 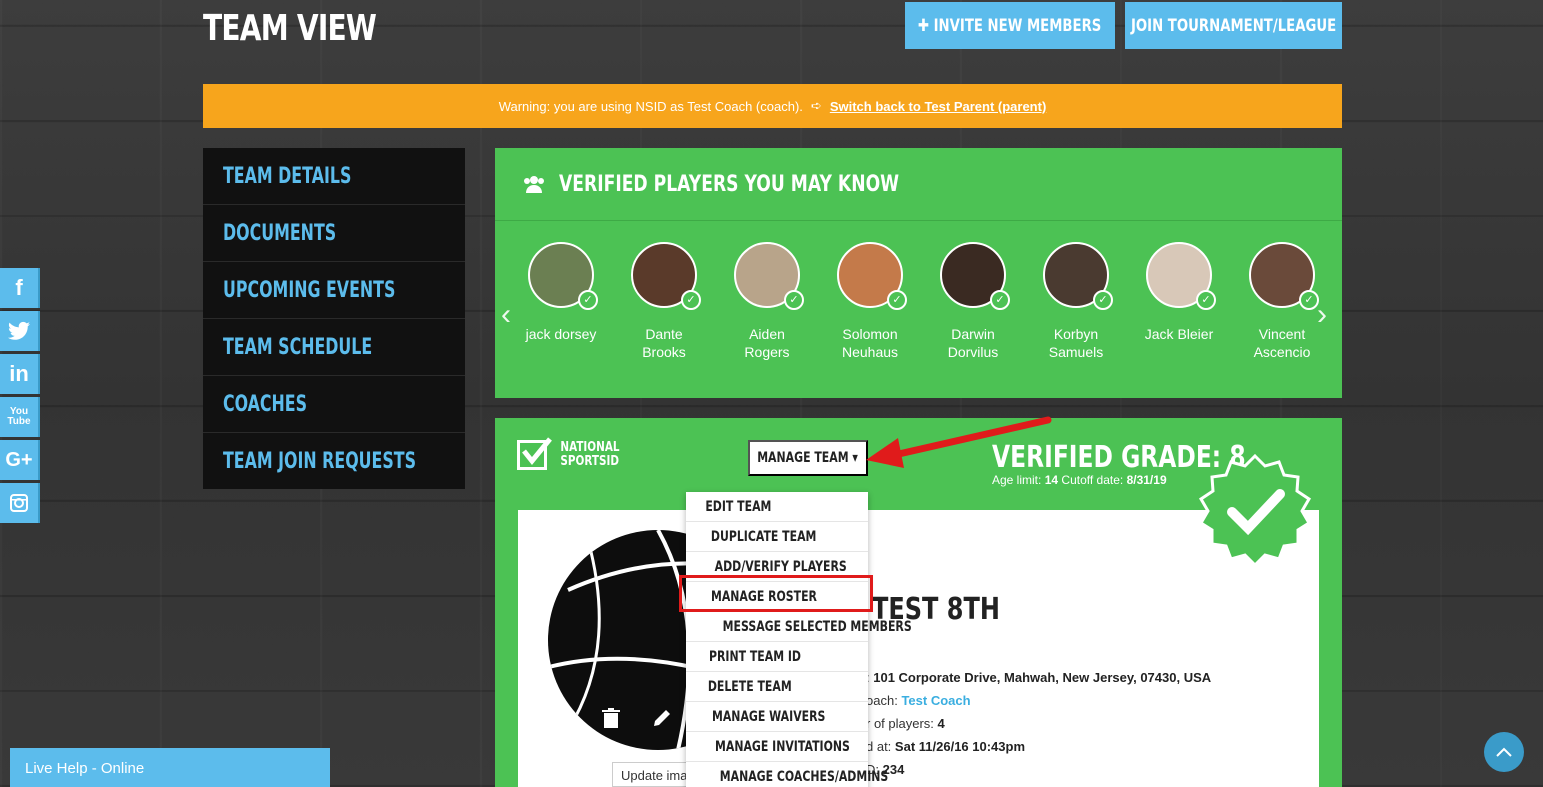 I want to click on team-coach: oach: Test Coach, so click(x=918, y=700).